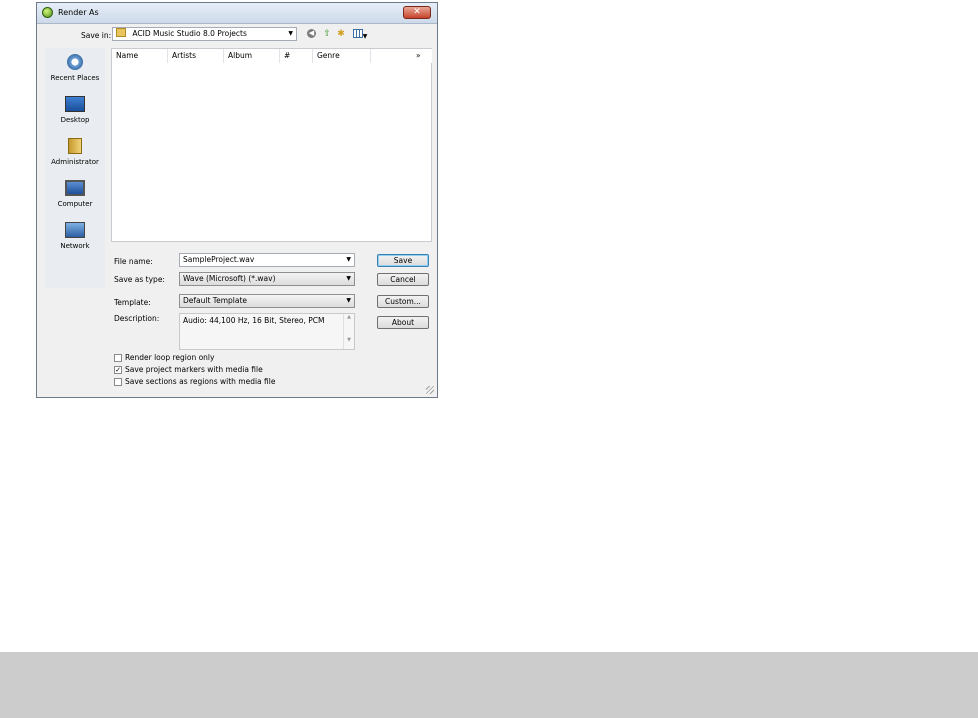 The image size is (978, 718). I want to click on window-title: Render As, so click(78, 12).